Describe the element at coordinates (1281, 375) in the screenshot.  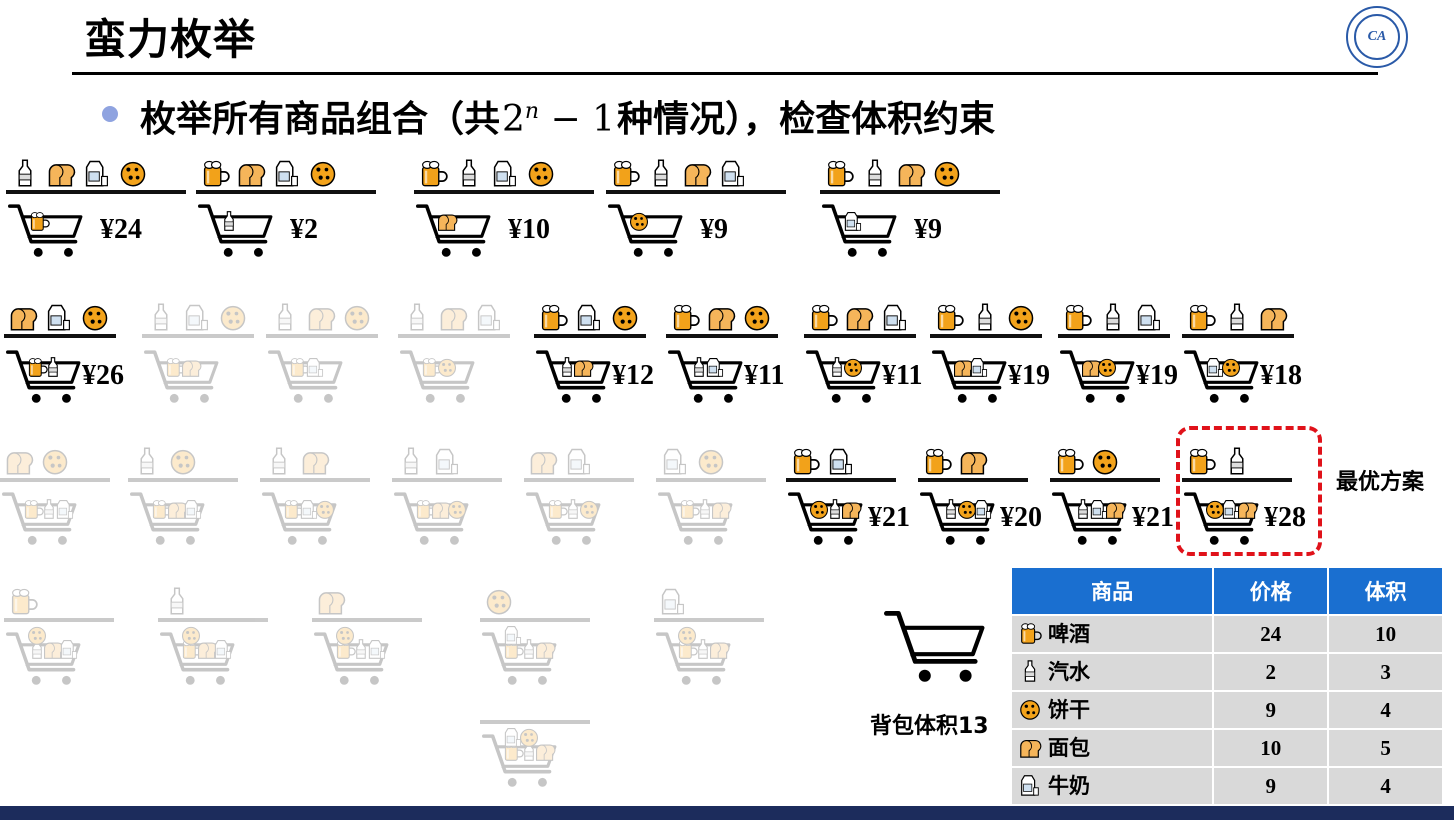
I see `price-label: ¥18` at that location.